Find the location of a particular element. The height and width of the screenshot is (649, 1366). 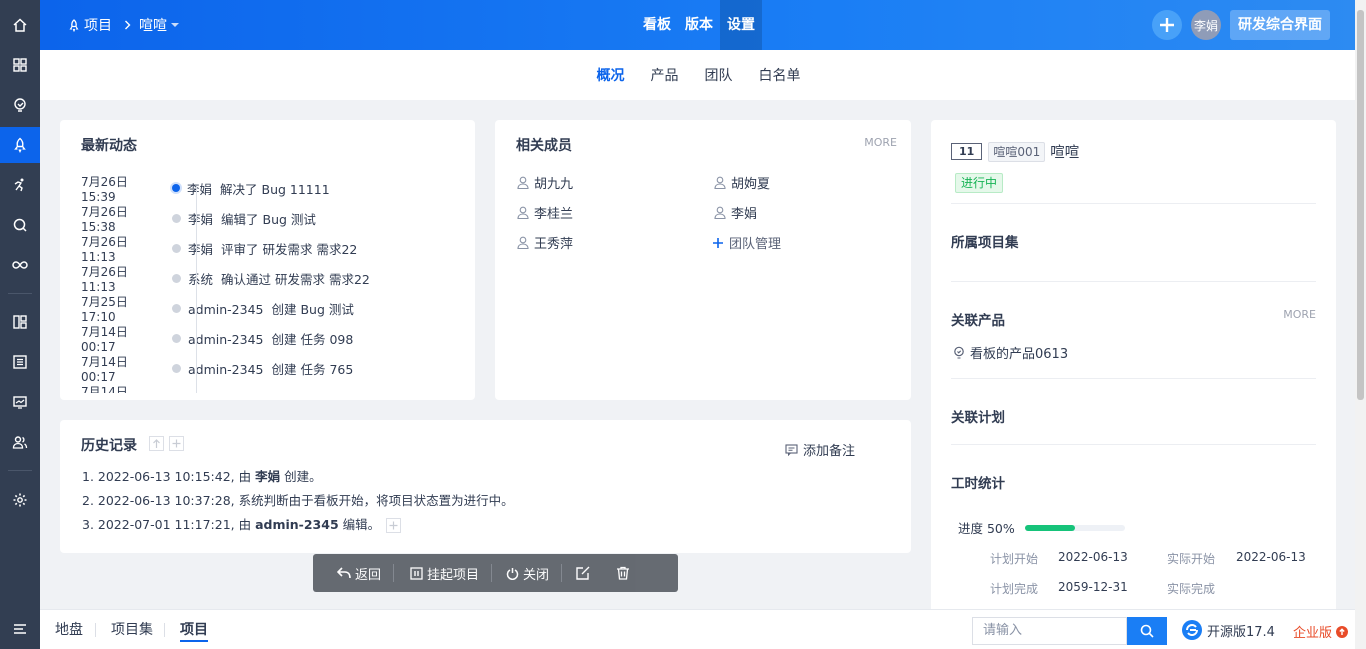

workspace-switch-button: 研发综合界面 is located at coordinates (1280, 25).